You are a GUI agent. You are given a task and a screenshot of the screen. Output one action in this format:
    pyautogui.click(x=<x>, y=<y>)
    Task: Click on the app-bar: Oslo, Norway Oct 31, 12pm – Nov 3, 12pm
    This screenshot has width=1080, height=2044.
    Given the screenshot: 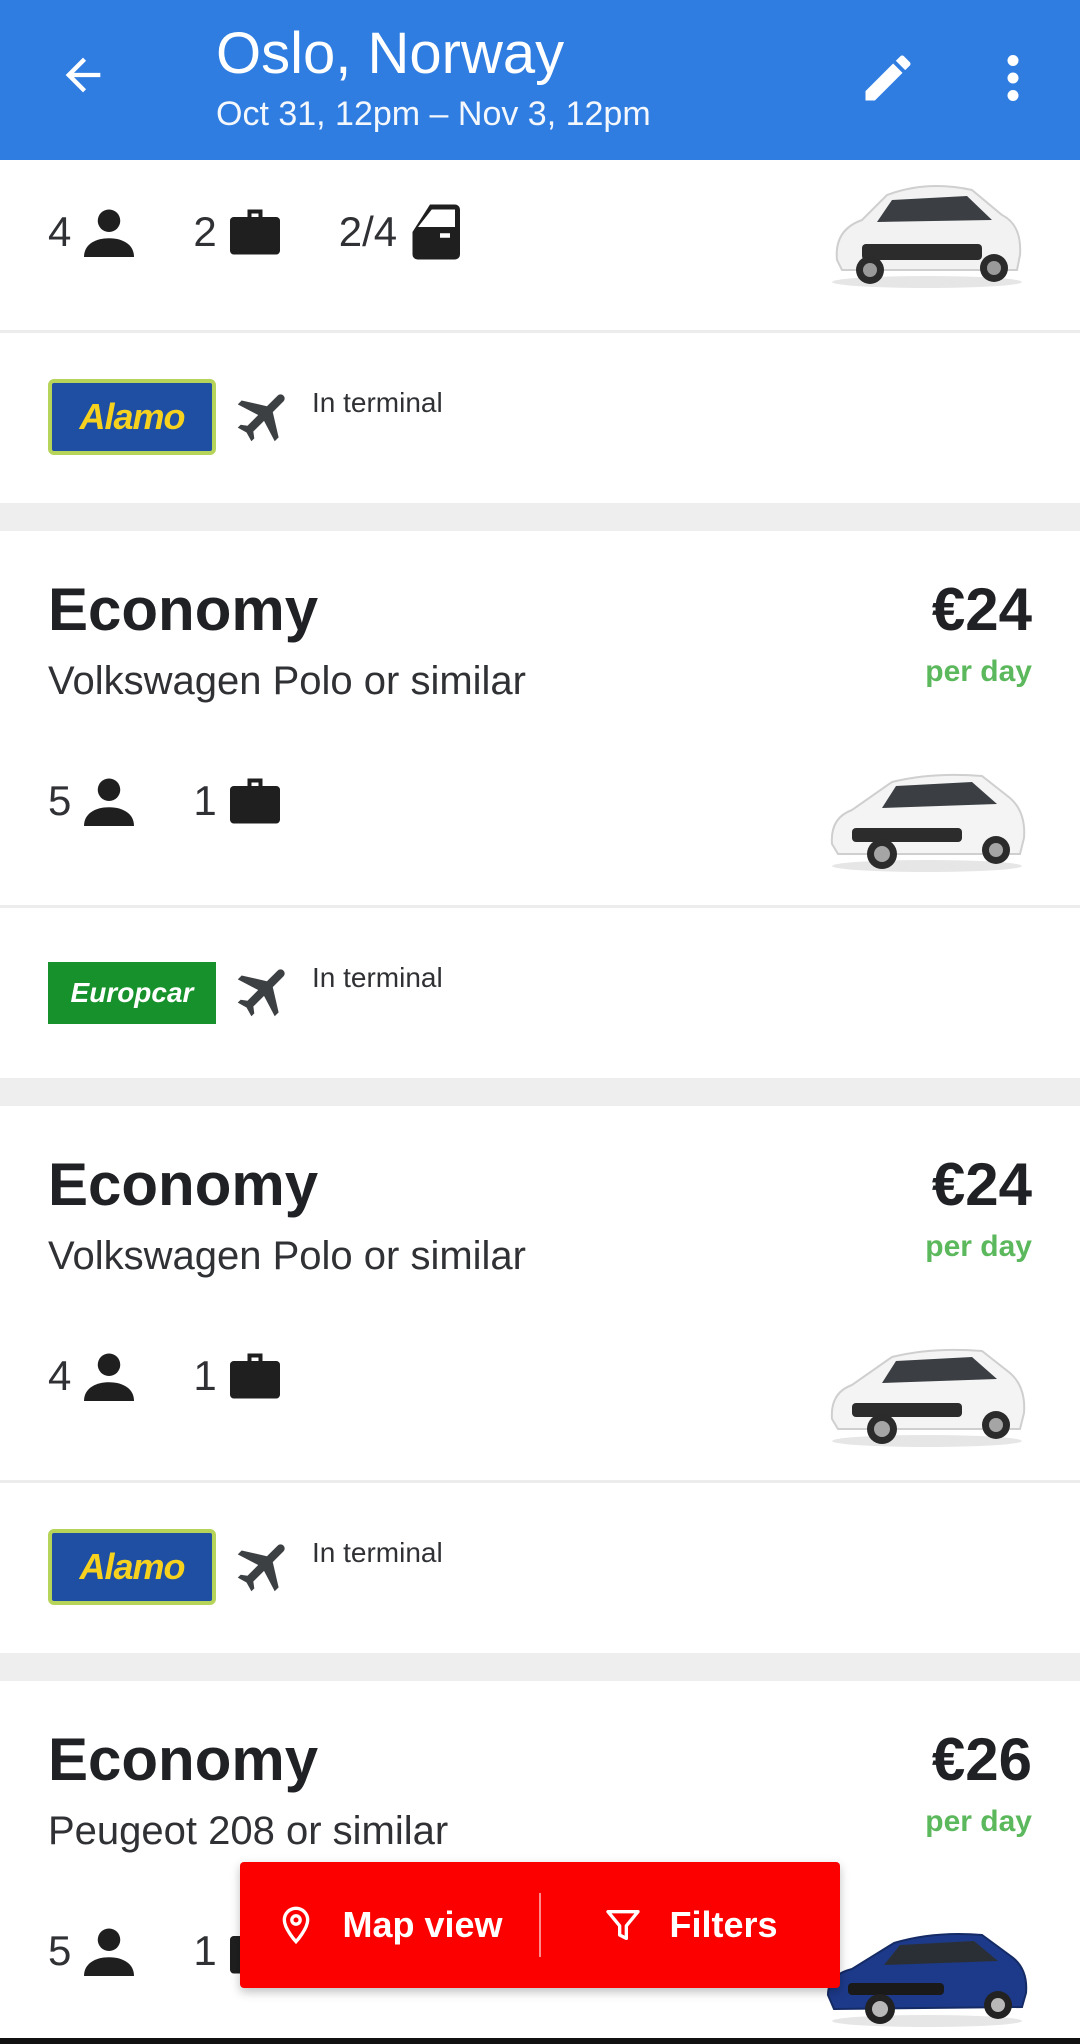 What is the action you would take?
    pyautogui.click(x=540, y=80)
    